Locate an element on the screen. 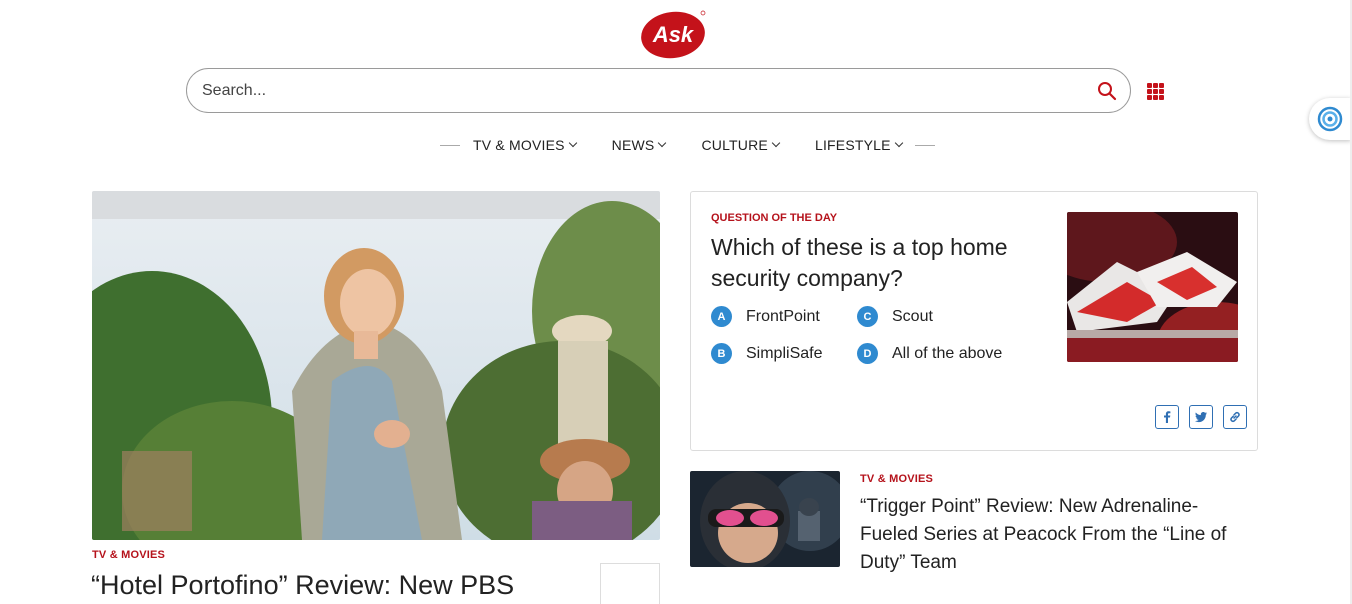 The width and height of the screenshot is (1352, 604). nav-item-label: TV & MOVIES is located at coordinates (519, 145).